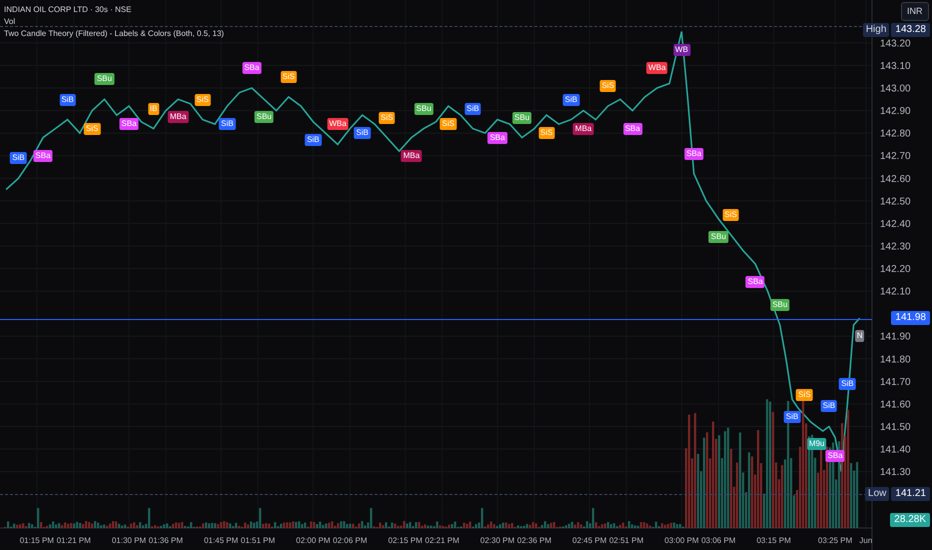 Image resolution: width=932 pixels, height=550 pixels. I want to click on time-tick: 01:45 PM, so click(221, 540).